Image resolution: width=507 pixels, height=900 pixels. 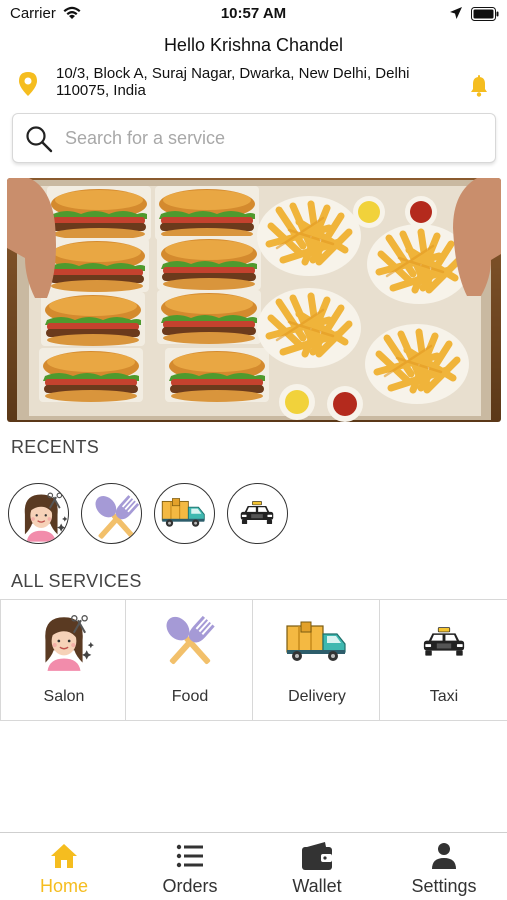 I want to click on tab-wallet: Wallet, so click(x=317, y=866).